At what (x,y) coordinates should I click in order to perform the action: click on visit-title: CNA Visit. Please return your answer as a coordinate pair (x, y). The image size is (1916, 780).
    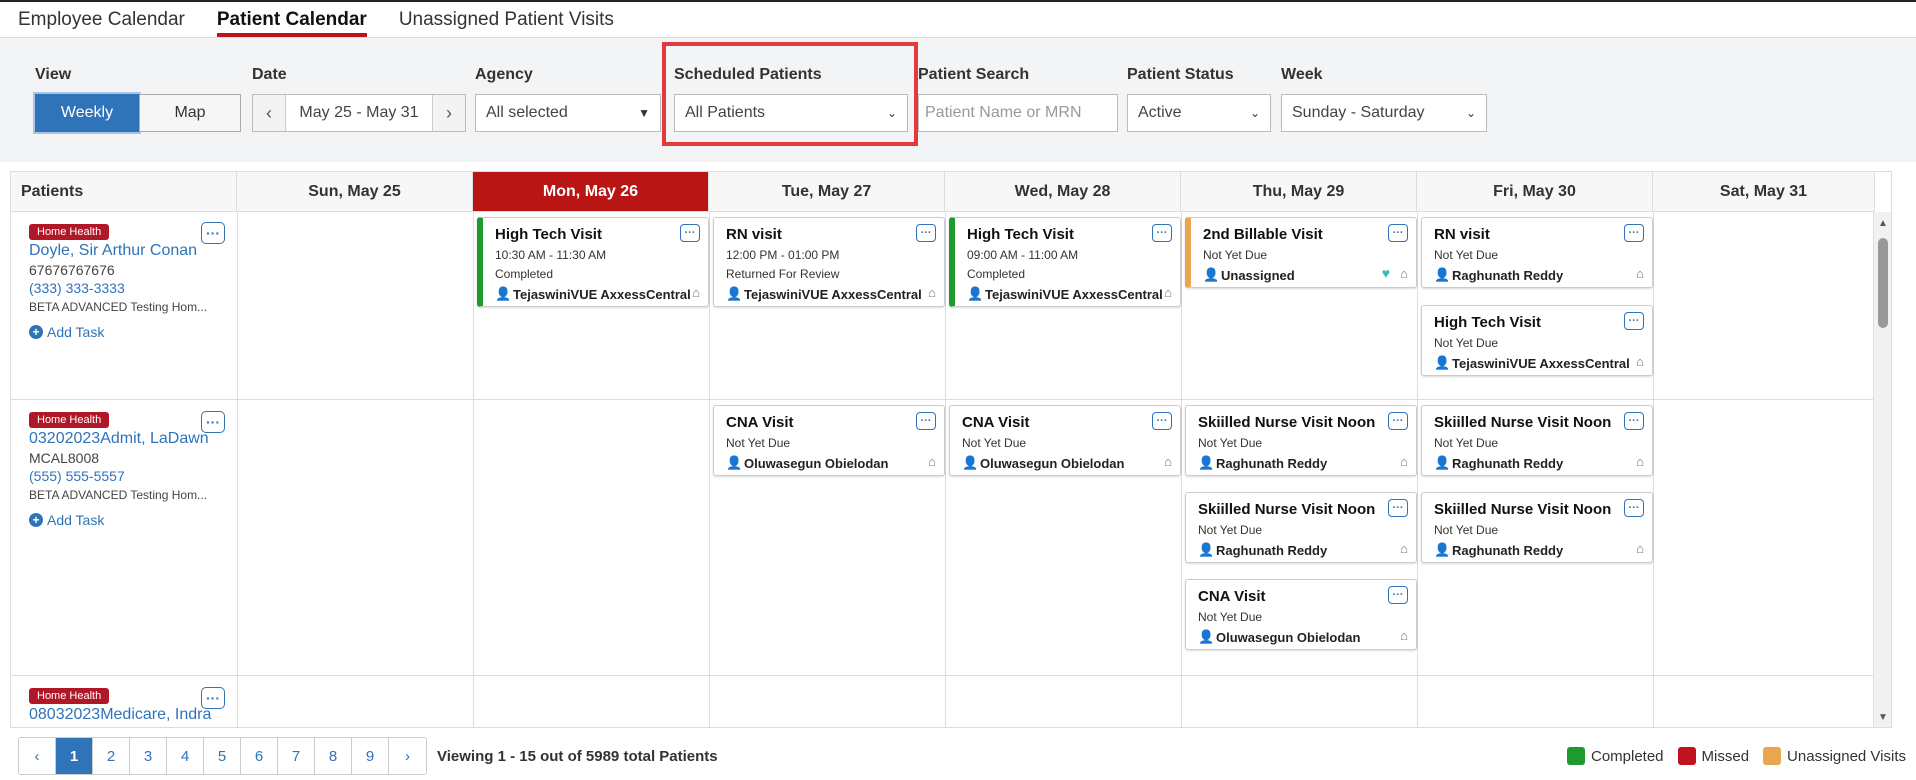
    Looking at the image, I should click on (996, 422).